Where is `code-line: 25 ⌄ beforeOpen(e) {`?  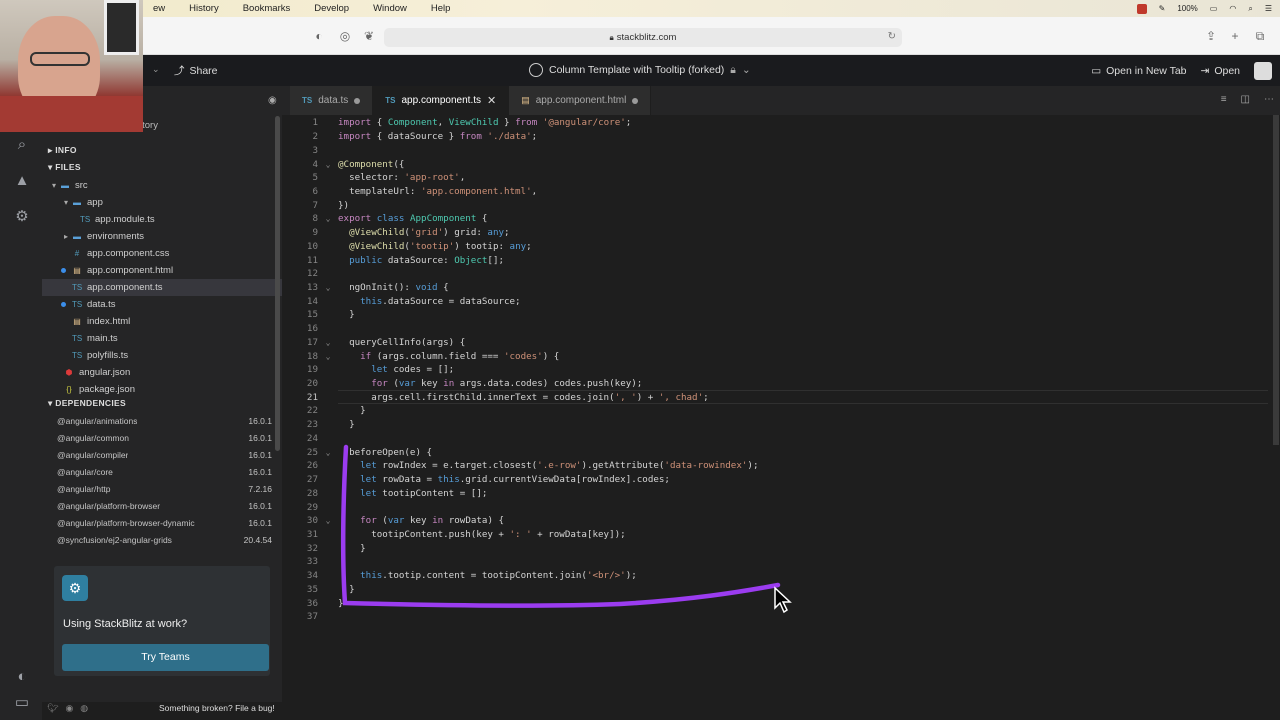
code-line: 25 ⌄ beforeOpen(e) { is located at coordinates (777, 452).